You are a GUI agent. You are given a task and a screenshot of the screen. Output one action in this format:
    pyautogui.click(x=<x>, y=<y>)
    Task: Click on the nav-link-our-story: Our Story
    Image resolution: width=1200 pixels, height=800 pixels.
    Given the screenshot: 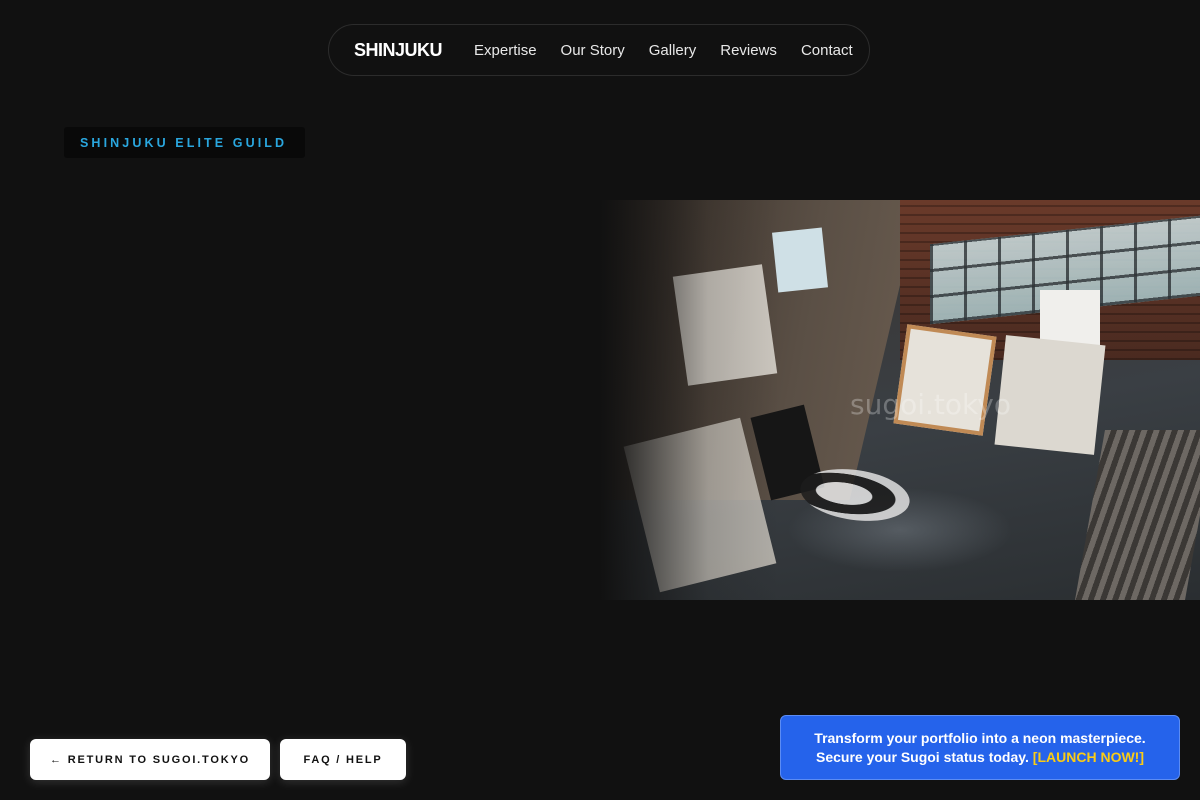 What is the action you would take?
    pyautogui.click(x=593, y=50)
    